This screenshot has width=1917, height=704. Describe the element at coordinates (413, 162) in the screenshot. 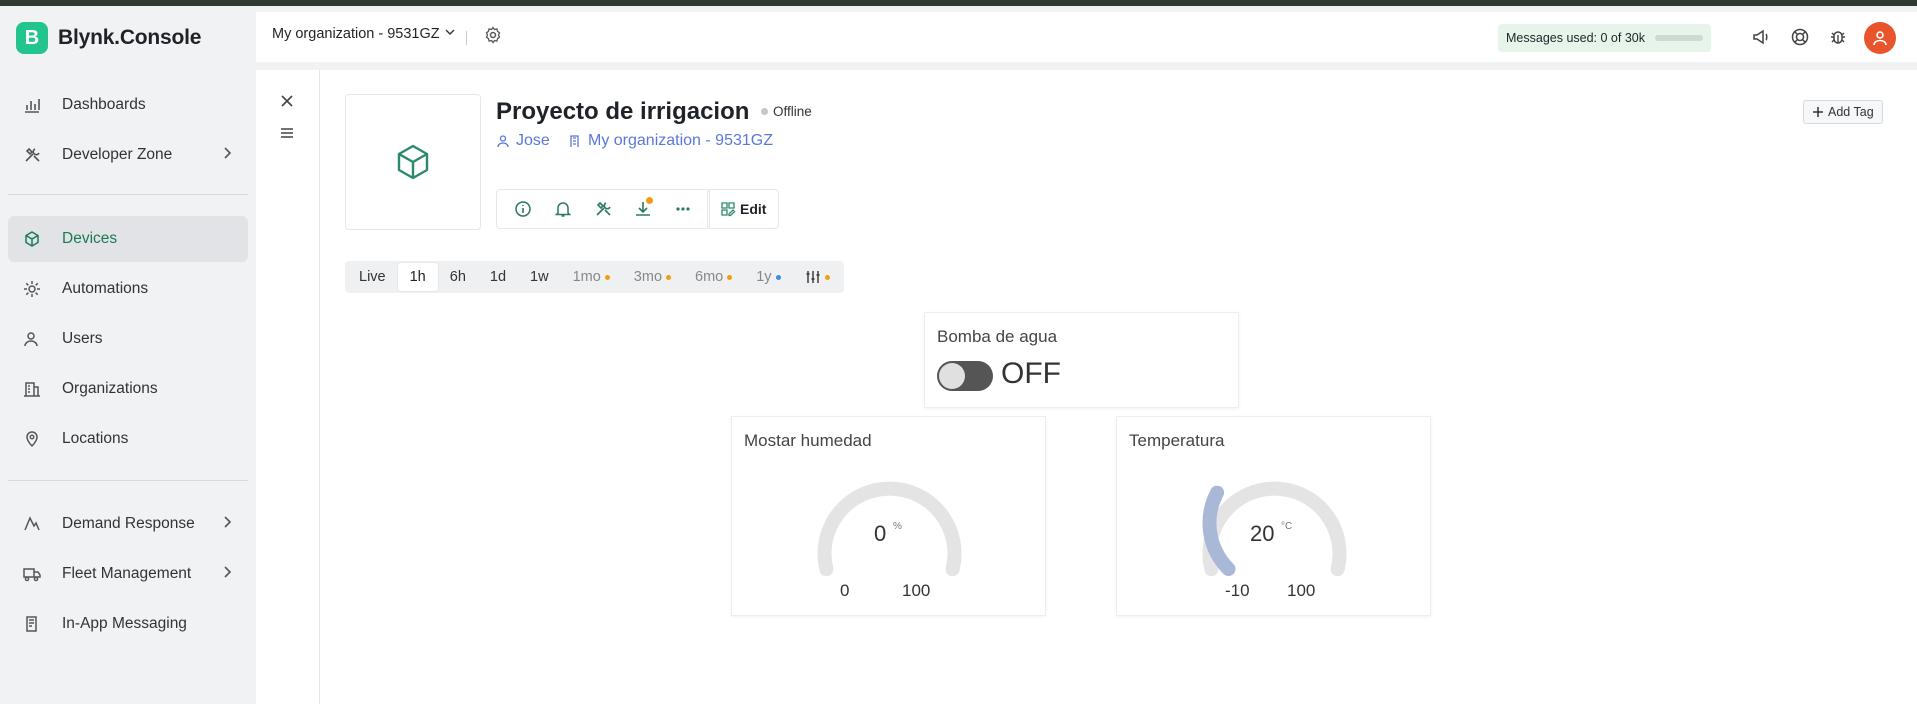

I see `device-image` at that location.